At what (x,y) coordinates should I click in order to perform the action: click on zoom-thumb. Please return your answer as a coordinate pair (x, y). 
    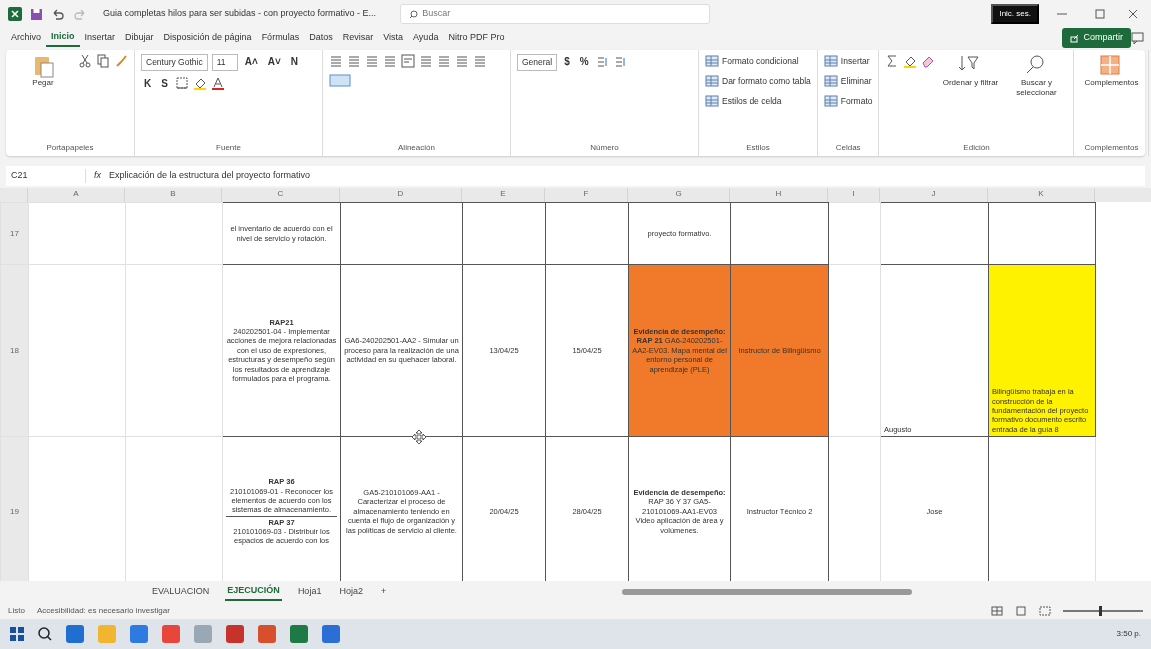
    Looking at the image, I should click on (1100, 611).